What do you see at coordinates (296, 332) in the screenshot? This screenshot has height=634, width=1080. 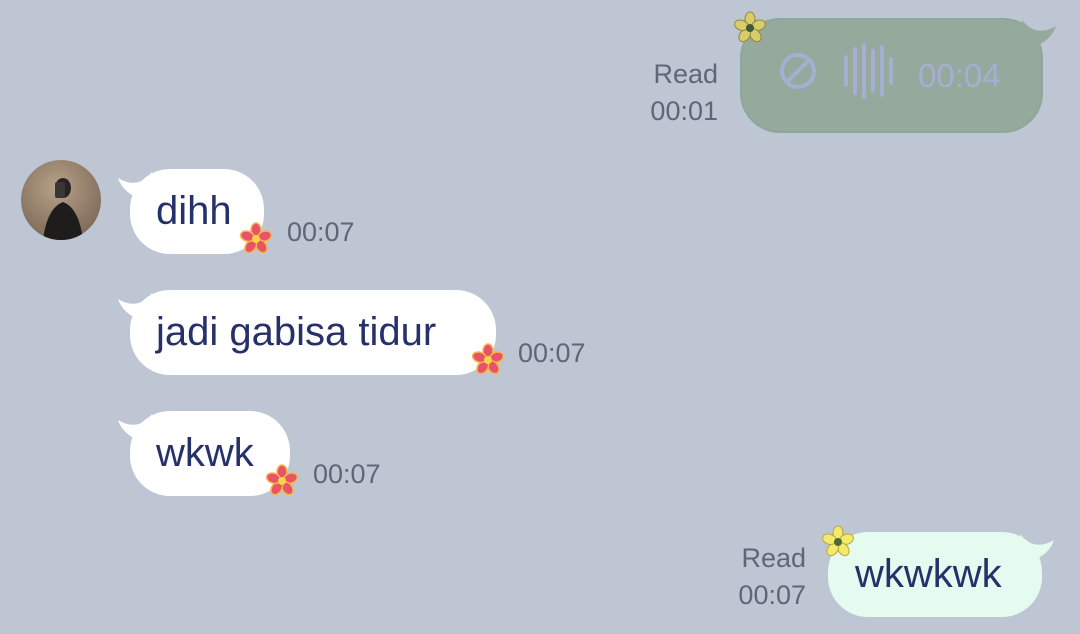 I see `message-text: jadi gabisa tidur` at bounding box center [296, 332].